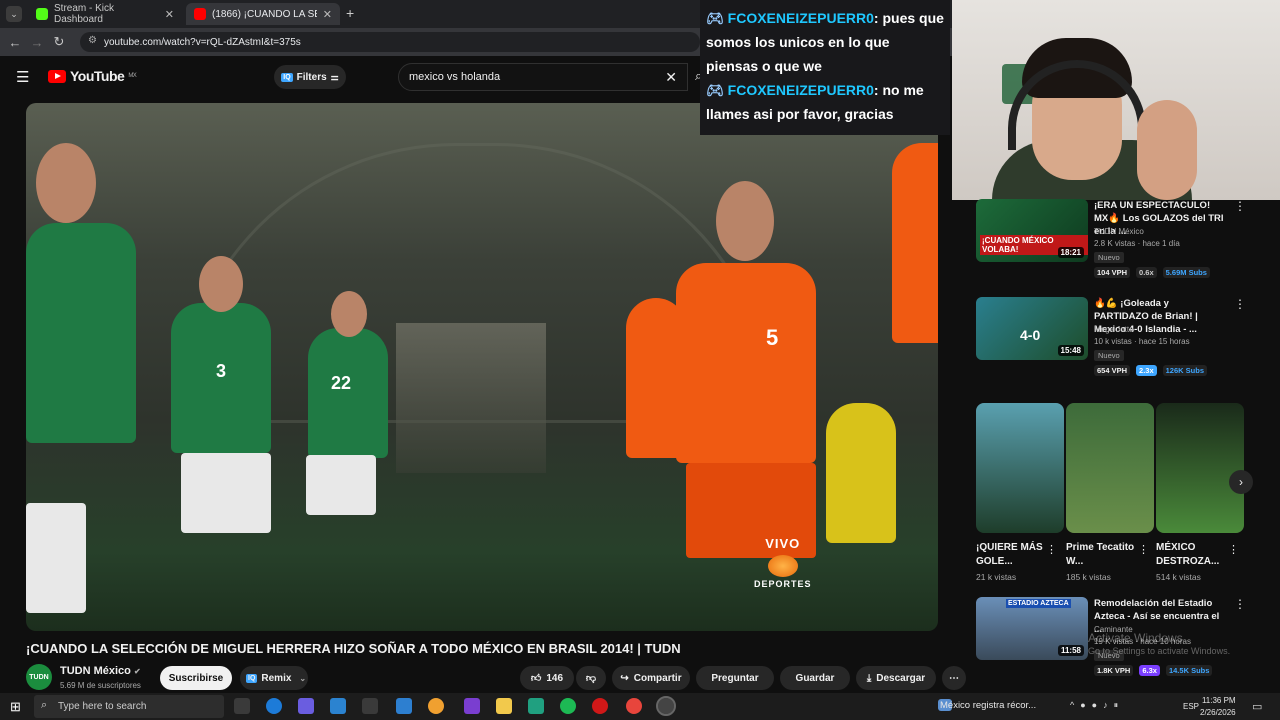 Image resolution: width=1280 pixels, height=720 pixels. What do you see at coordinates (196, 678) in the screenshot?
I see `subscribe-button: Suscribirse` at bounding box center [196, 678].